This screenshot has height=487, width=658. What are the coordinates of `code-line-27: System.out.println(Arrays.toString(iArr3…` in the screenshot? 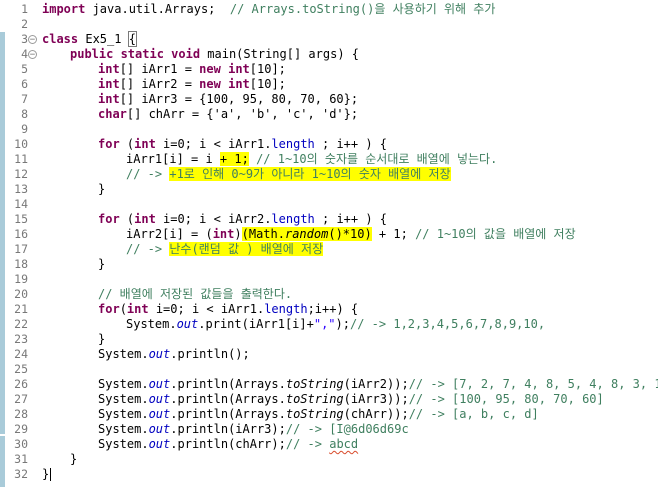 It's located at (351, 399).